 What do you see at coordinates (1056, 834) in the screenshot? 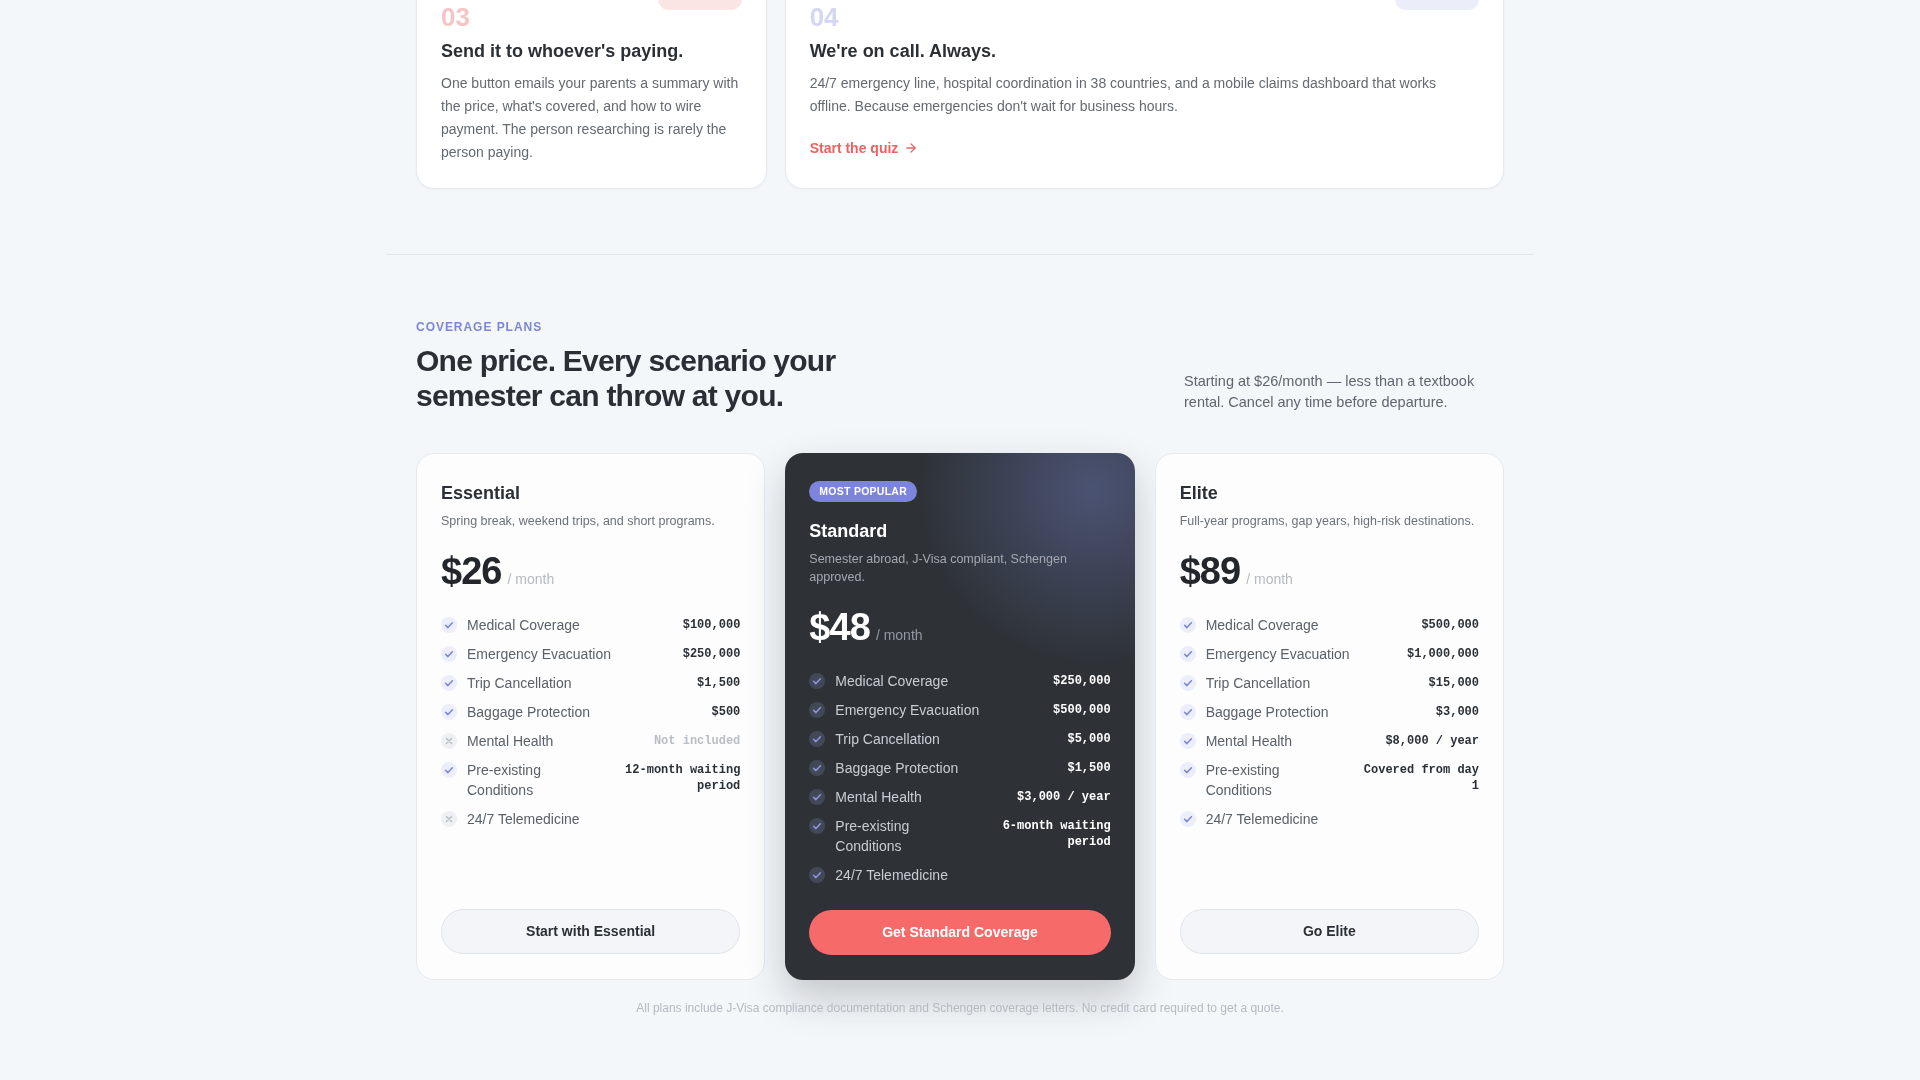
I see `feature-value: 6-month waiting period` at bounding box center [1056, 834].